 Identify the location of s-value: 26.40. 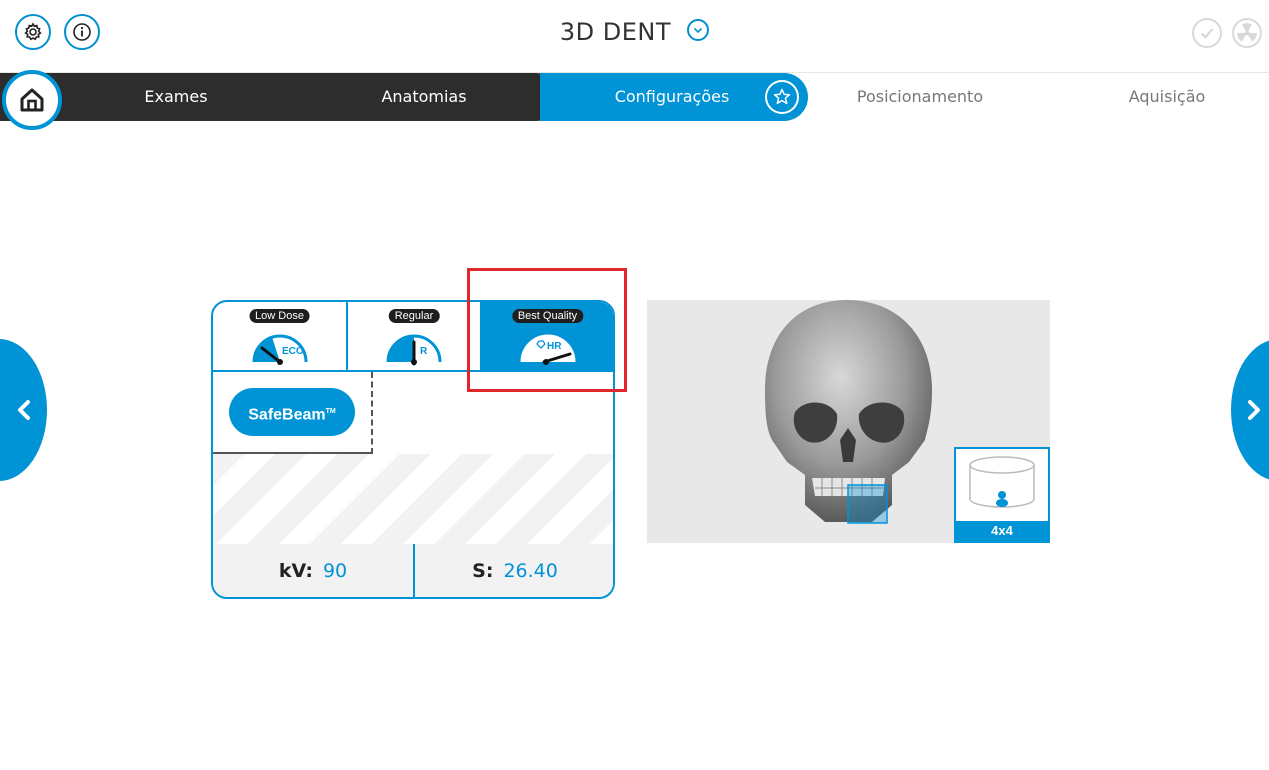
(530, 571).